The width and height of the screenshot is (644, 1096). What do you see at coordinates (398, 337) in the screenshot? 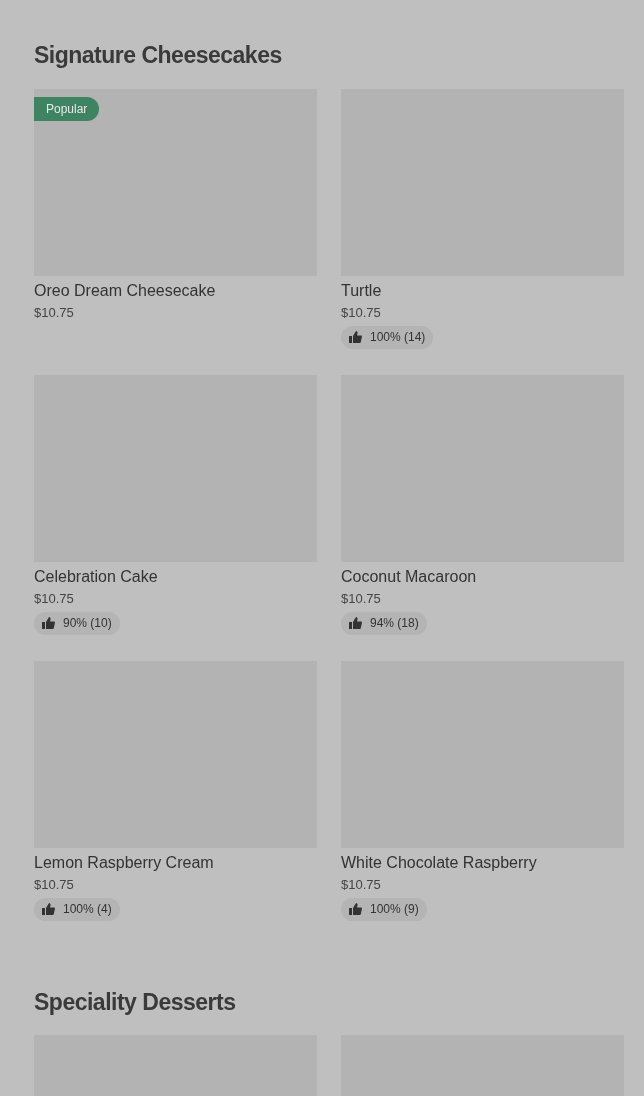
I see `rating-text: 100% (14)` at bounding box center [398, 337].